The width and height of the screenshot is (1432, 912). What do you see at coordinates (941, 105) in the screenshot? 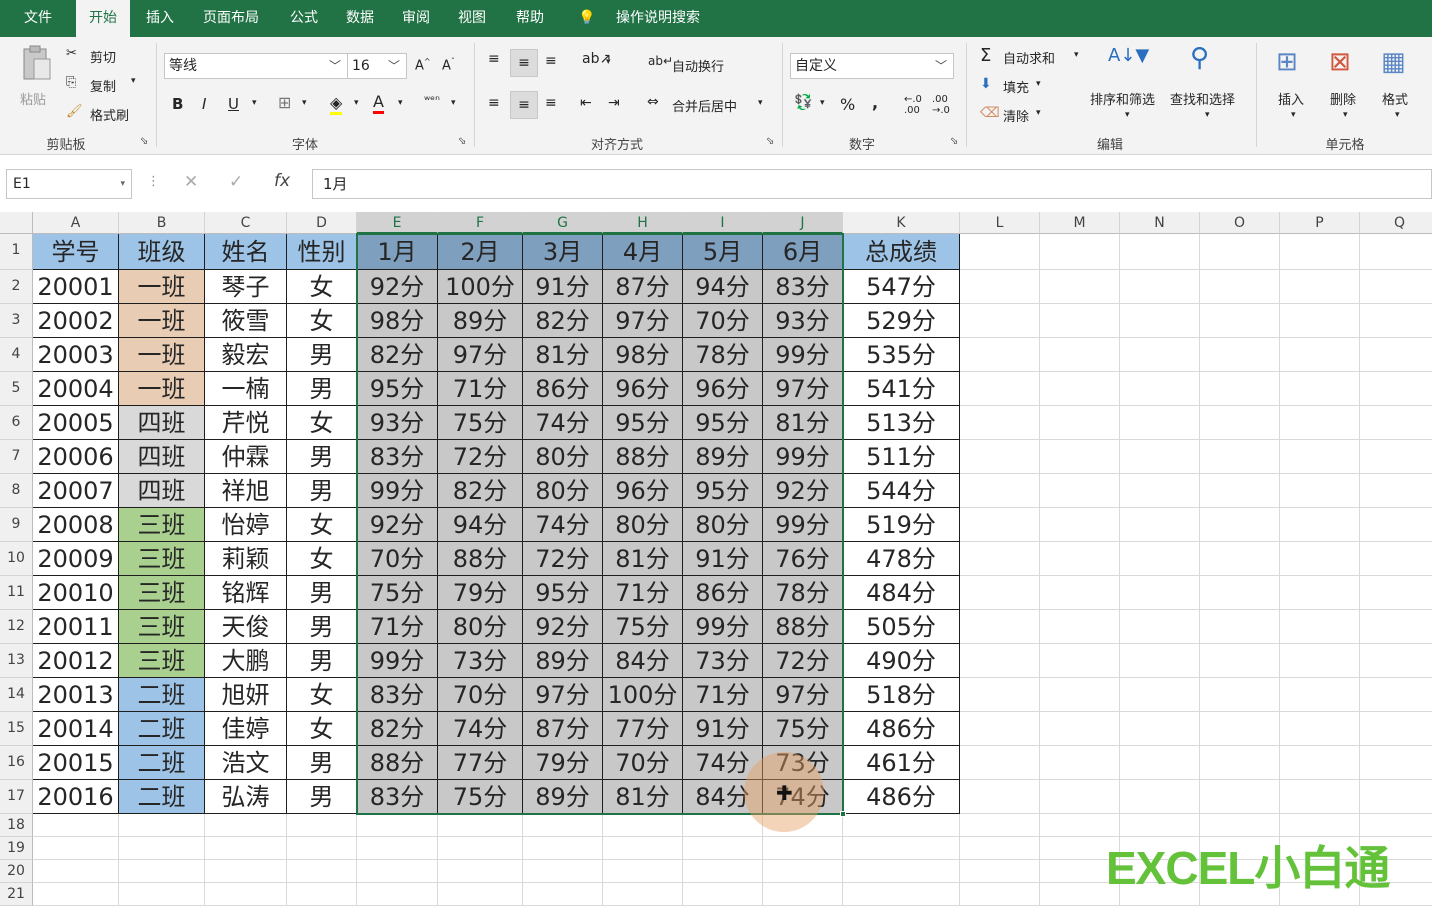
I see `decrease-decimal-icon: .00 →.0` at bounding box center [941, 105].